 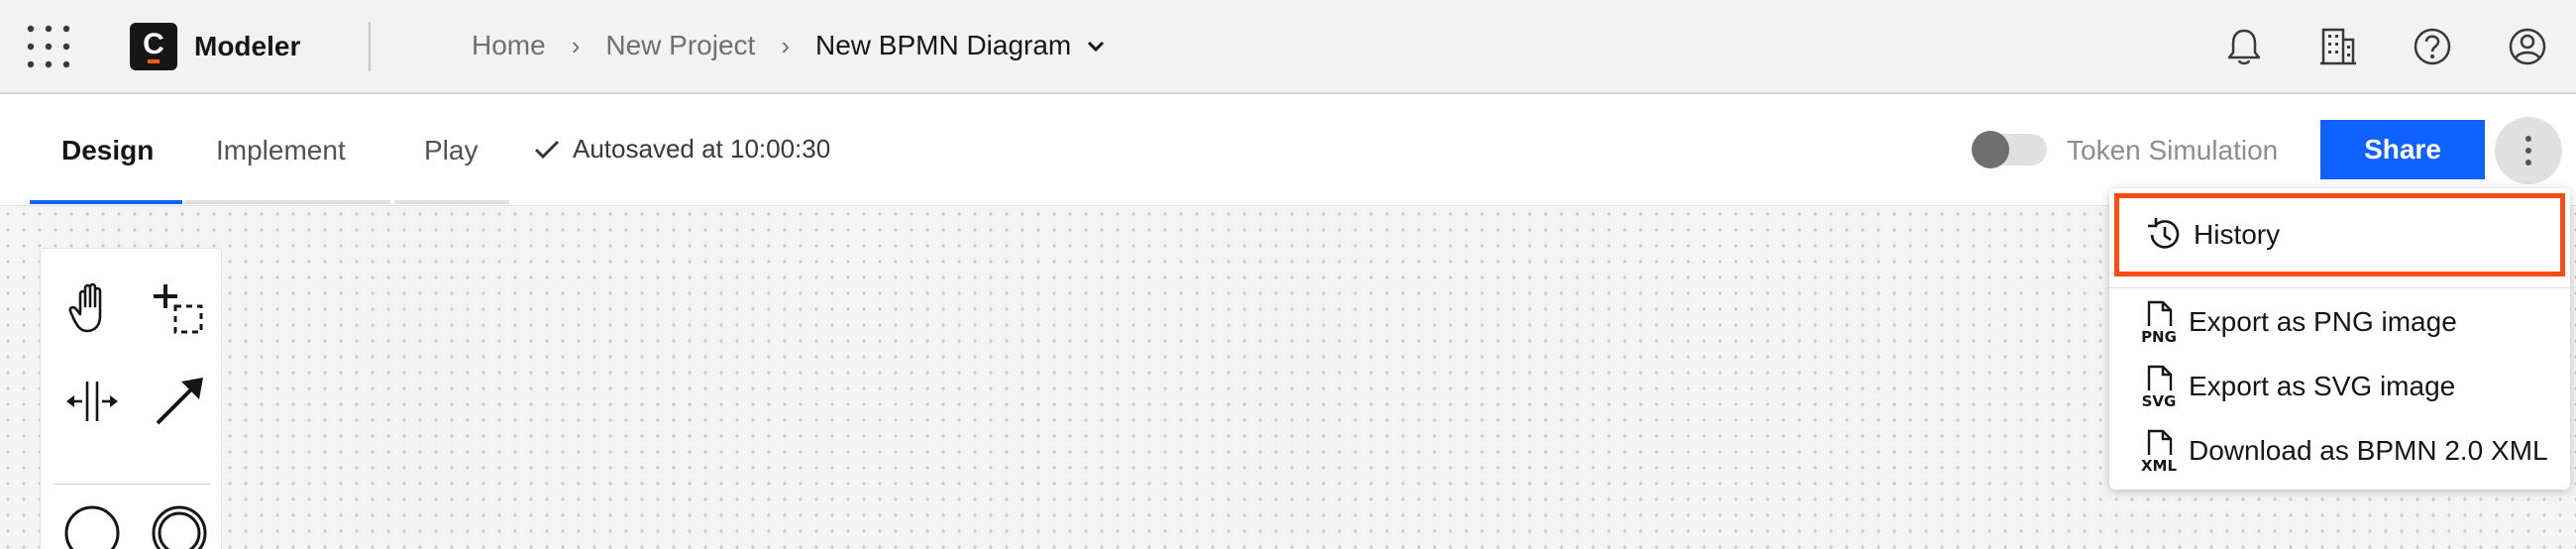 What do you see at coordinates (2527, 46) in the screenshot?
I see `user-avatar-icon` at bounding box center [2527, 46].